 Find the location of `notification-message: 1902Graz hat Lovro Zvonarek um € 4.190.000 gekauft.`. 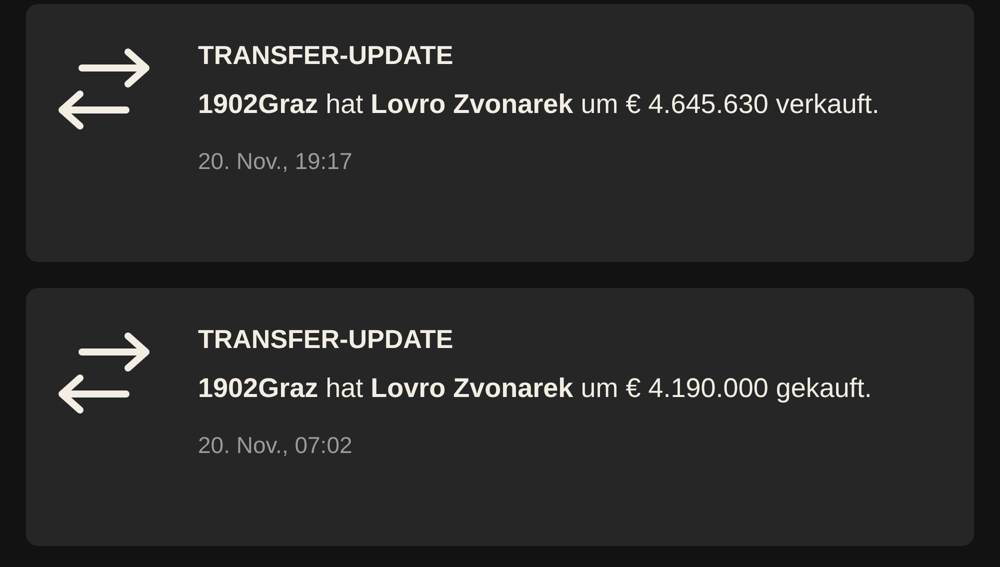

notification-message: 1902Graz hat Lovro Zvonarek um € 4.190.000 gekauft. is located at coordinates (535, 388).